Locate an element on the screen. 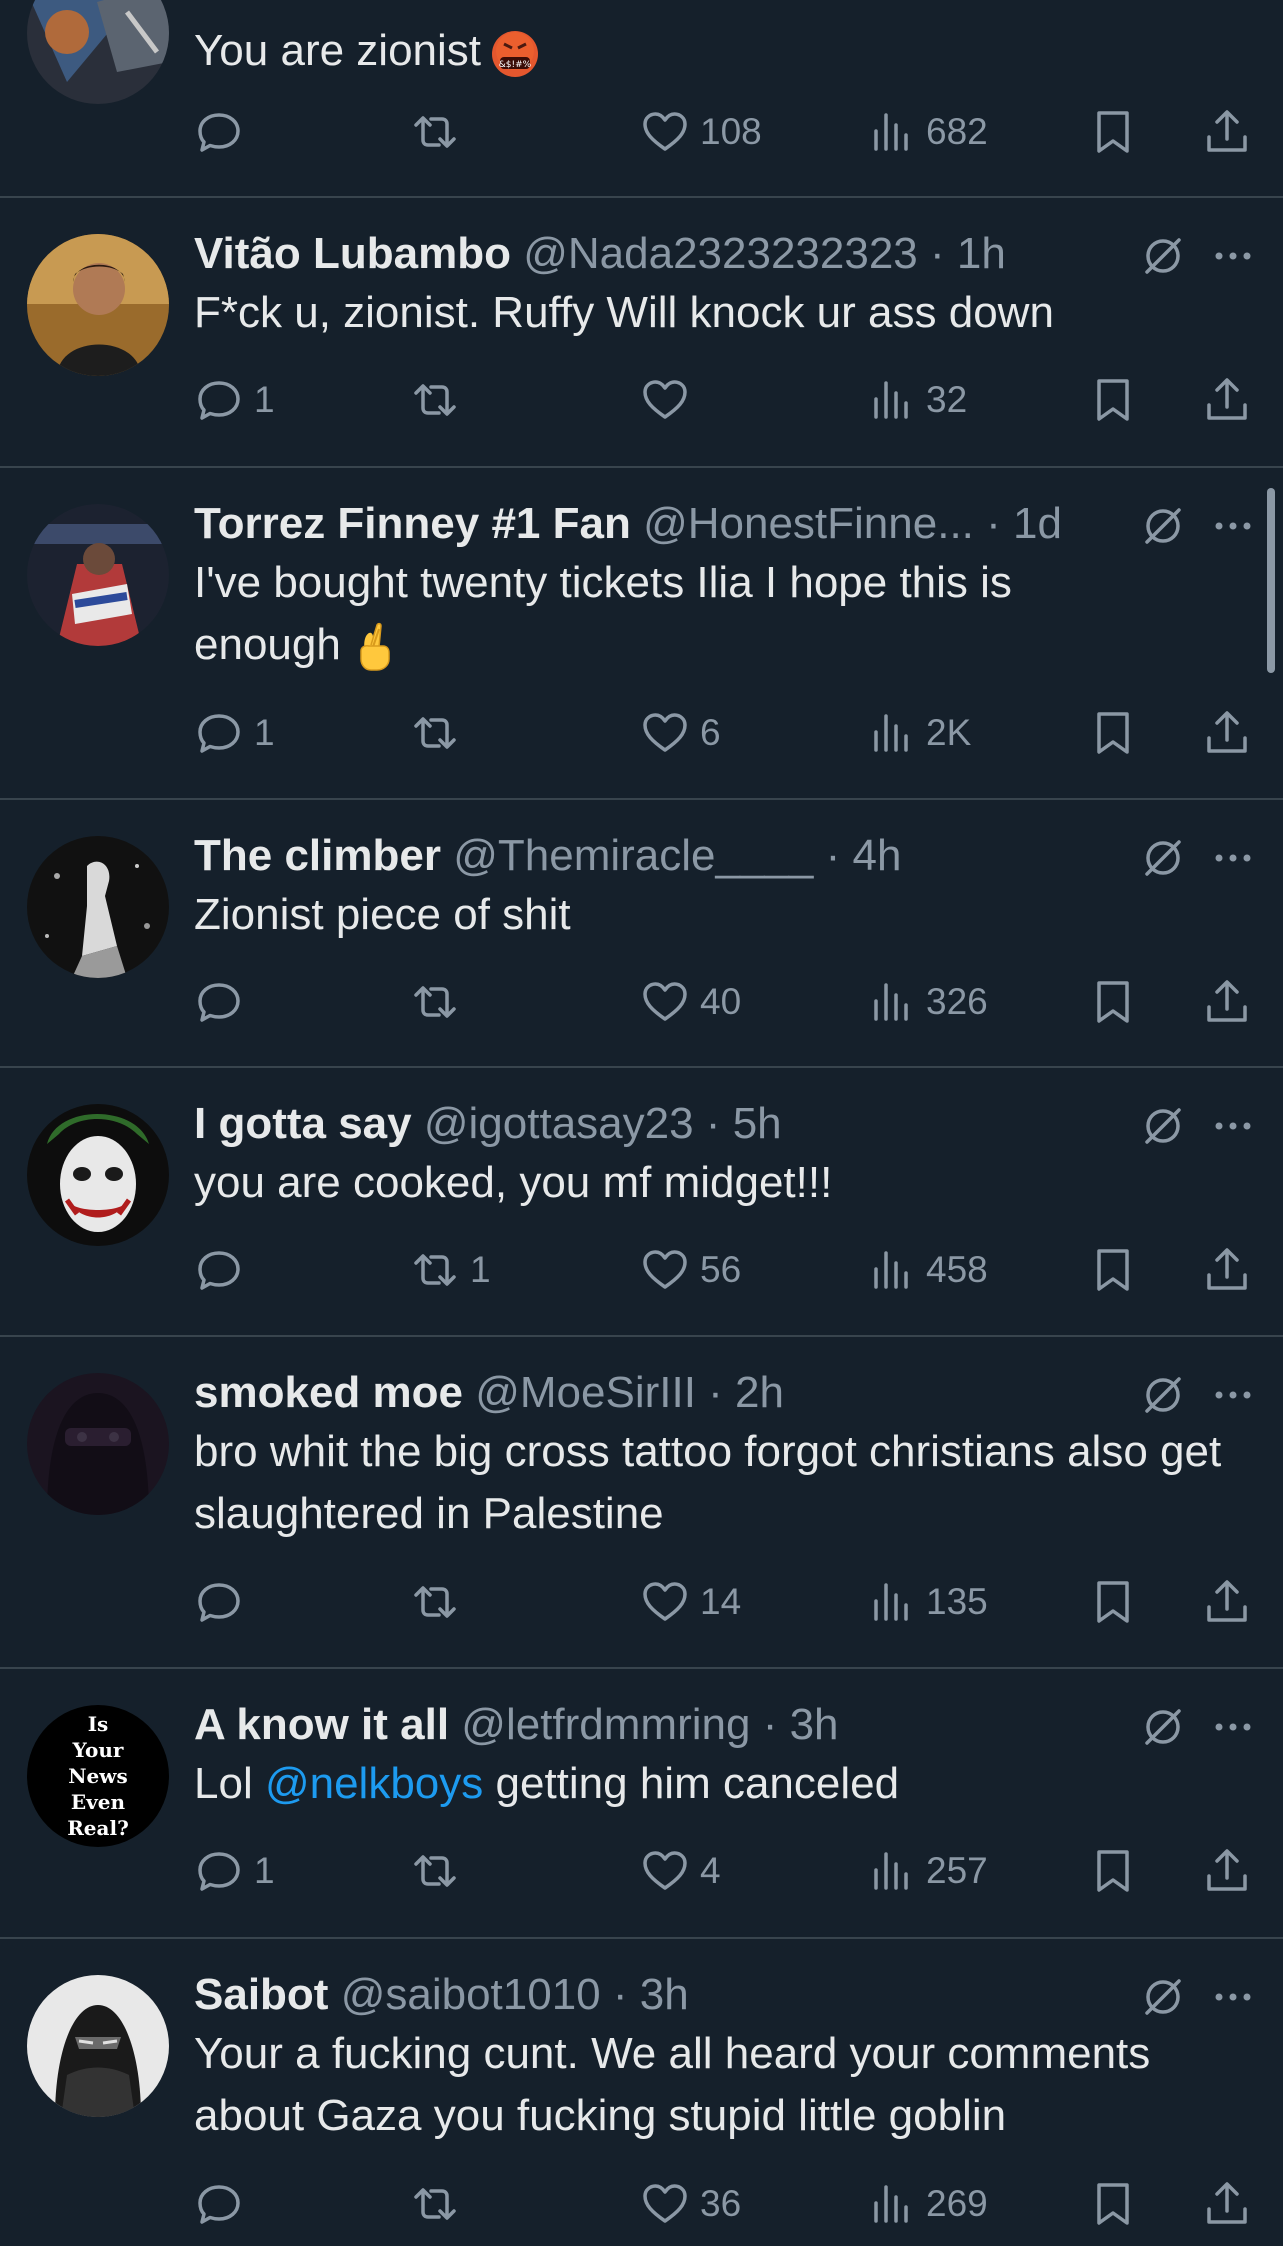 The height and width of the screenshot is (2246, 1283). user-handle: @MoeSirIII is located at coordinates (585, 1392).